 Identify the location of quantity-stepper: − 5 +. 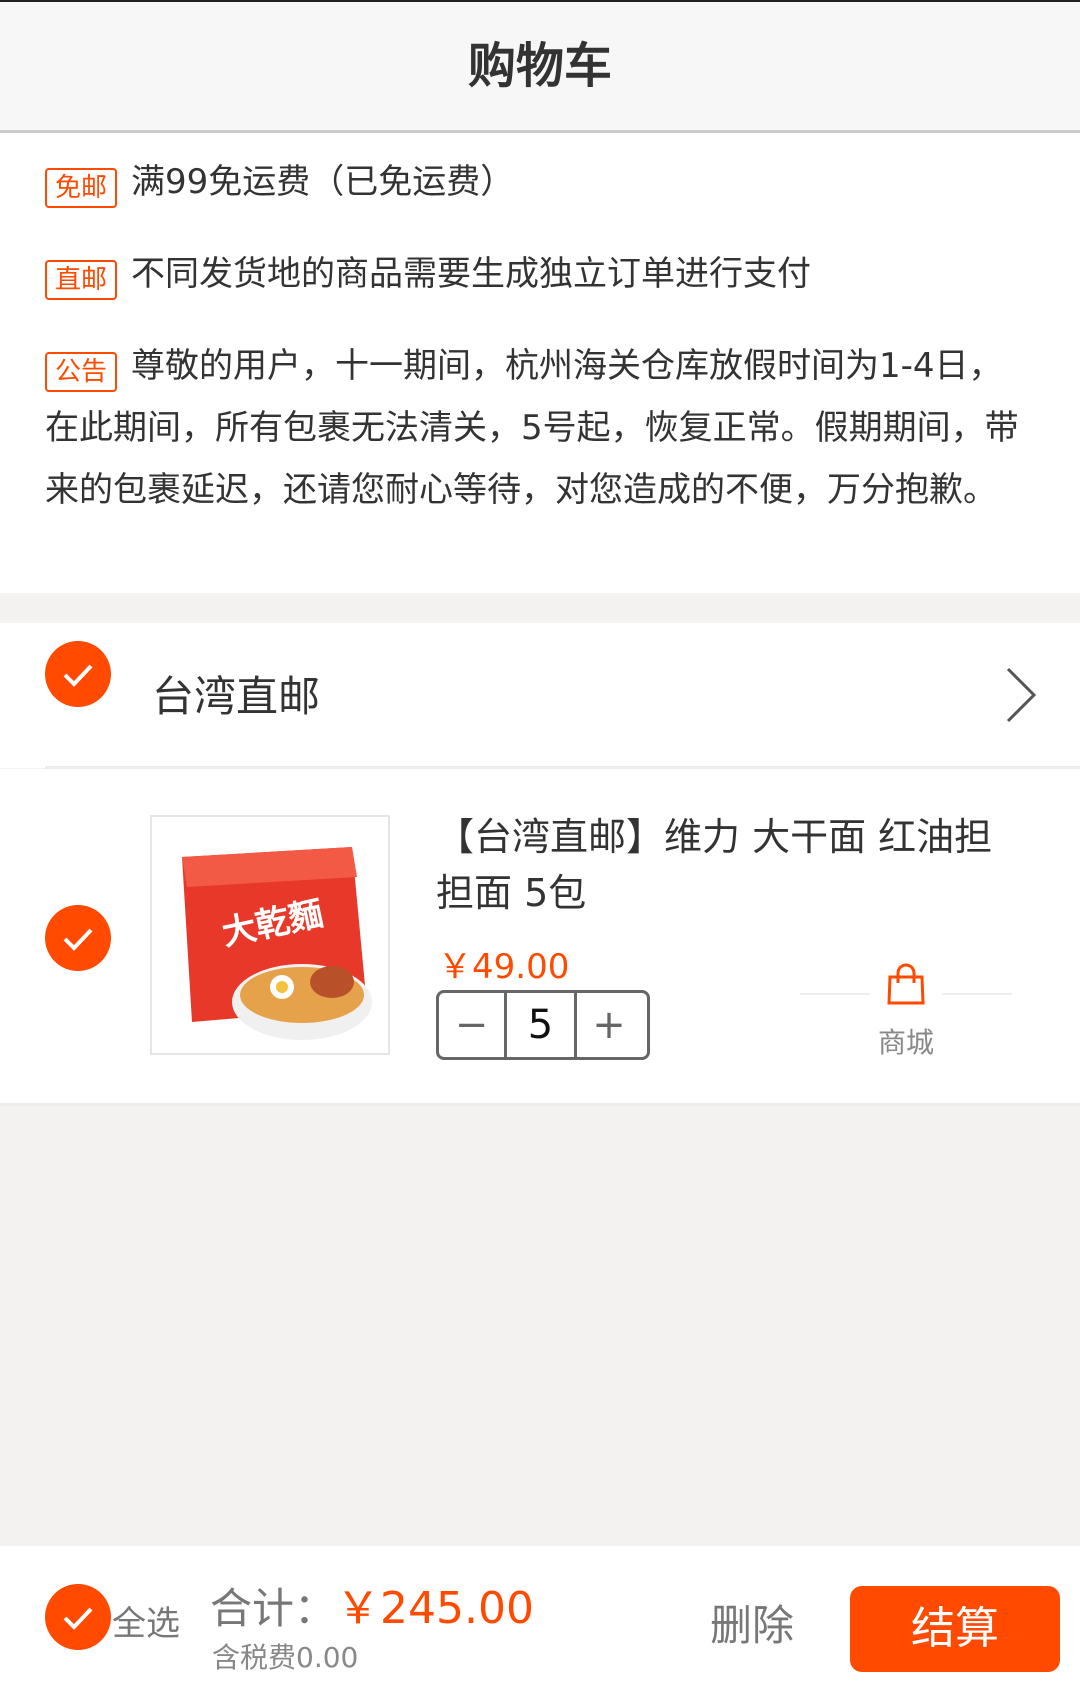
(543, 1025).